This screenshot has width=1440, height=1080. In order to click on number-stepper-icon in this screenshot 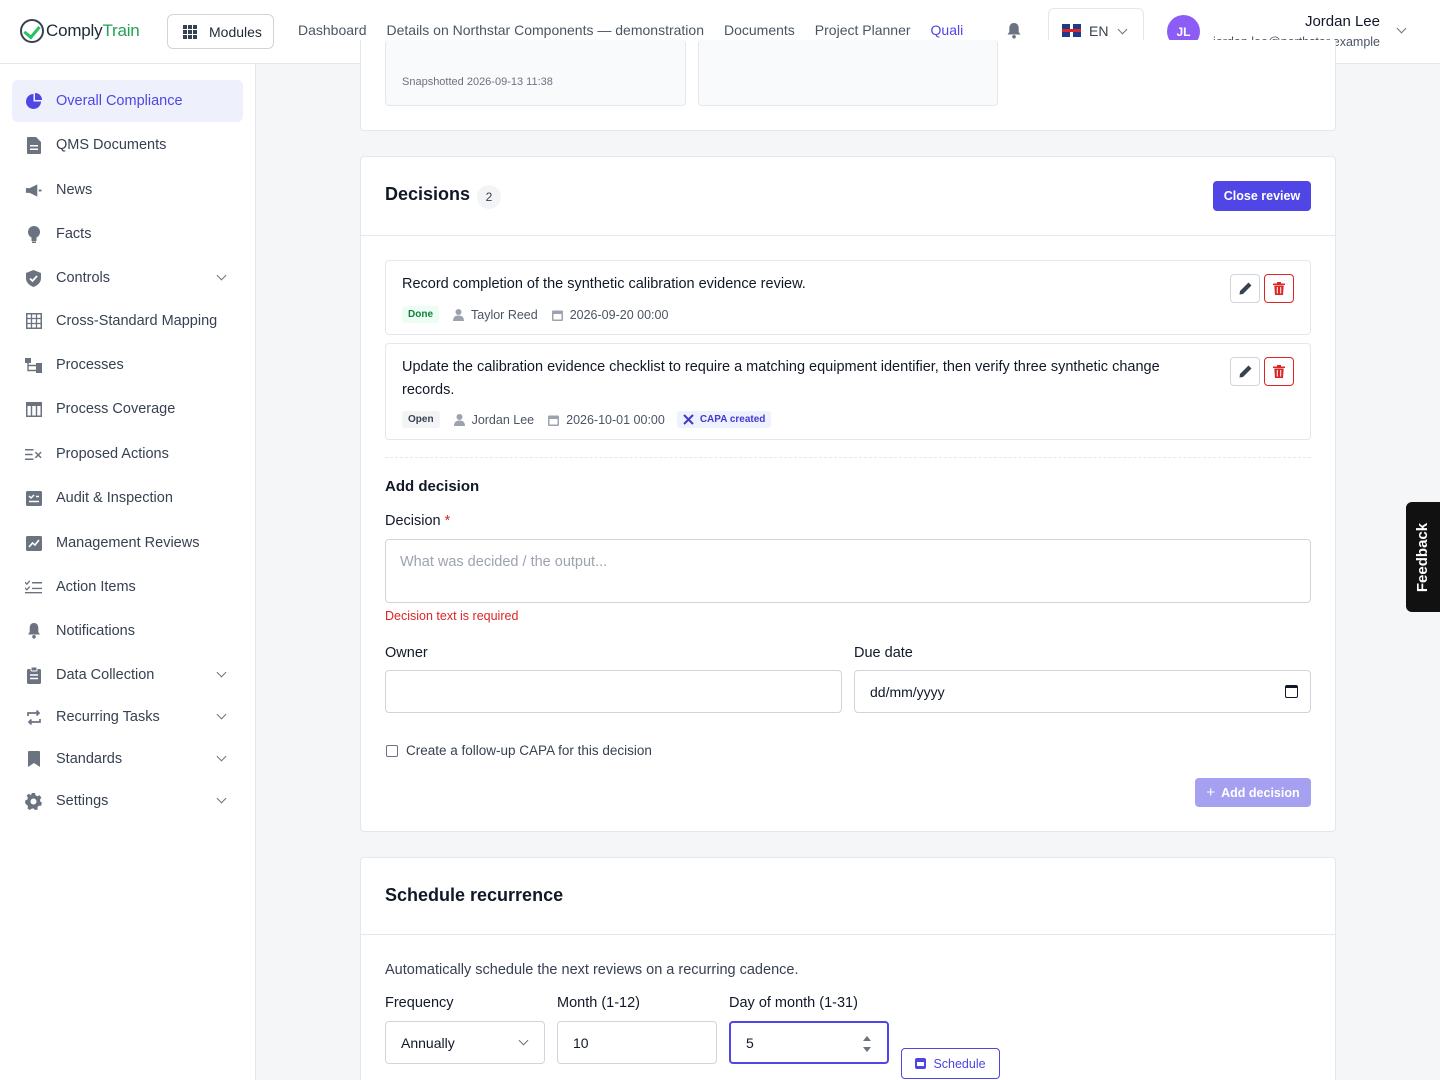, I will do `click(867, 1044)`.